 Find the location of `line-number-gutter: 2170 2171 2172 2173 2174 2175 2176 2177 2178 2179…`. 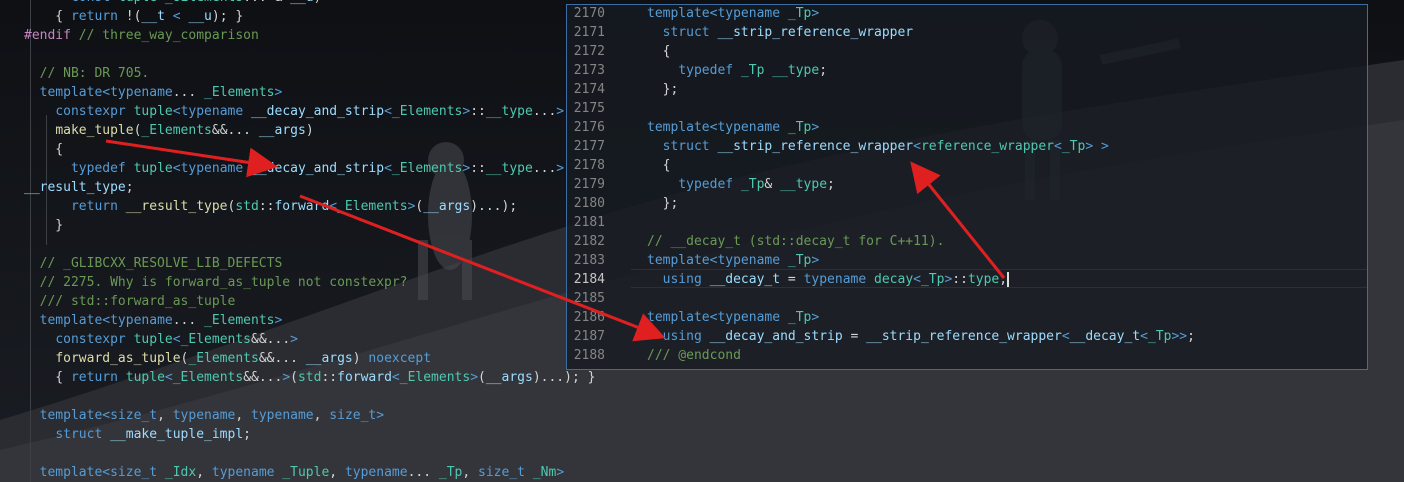

line-number-gutter: 2170 2171 2172 2173 2174 2175 2176 2177 2178 2179… is located at coordinates (599, 187).